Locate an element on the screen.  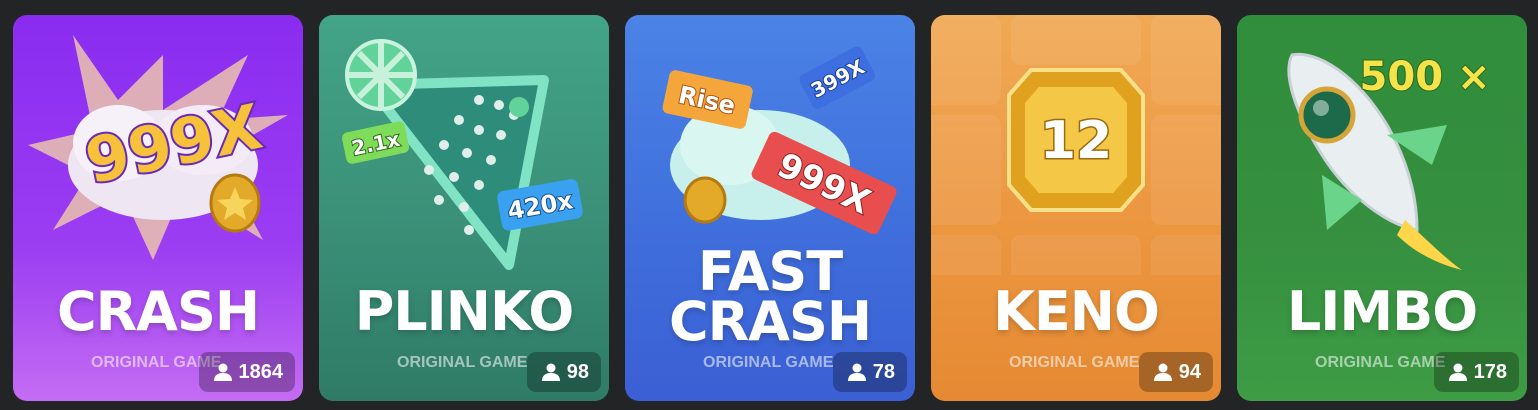
player-count: 78 is located at coordinates (883, 371).